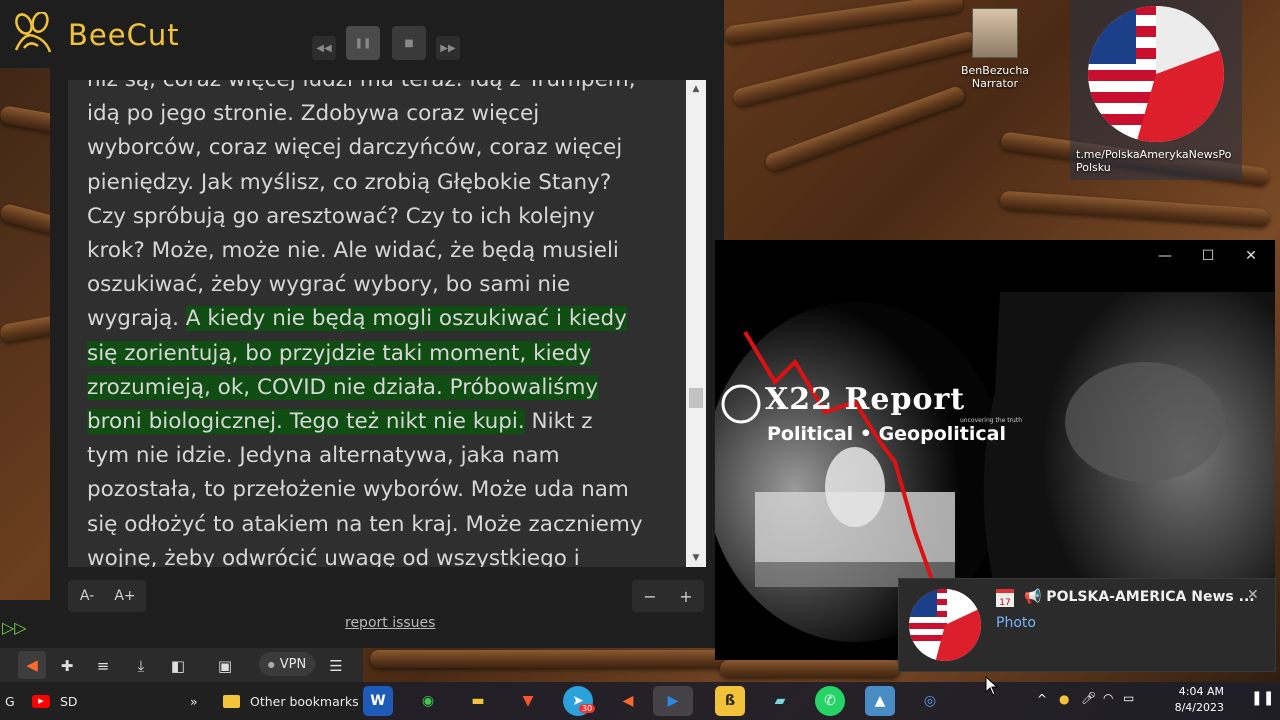 This screenshot has height=720, width=1280. Describe the element at coordinates (995, 83) in the screenshot. I see `narrator-label-2: Narrator` at that location.